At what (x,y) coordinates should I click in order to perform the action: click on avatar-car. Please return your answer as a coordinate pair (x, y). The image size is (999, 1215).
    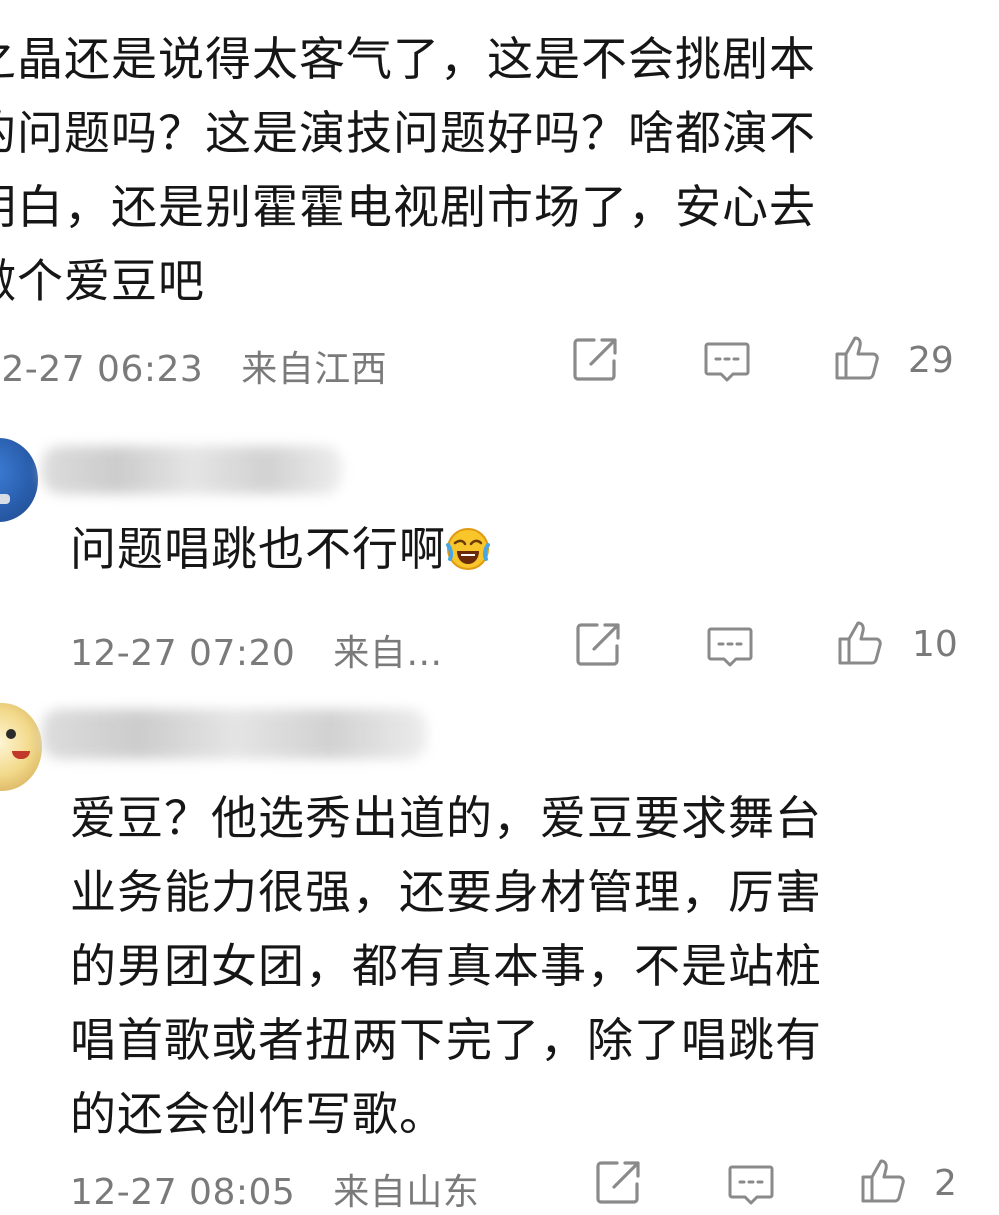
    Looking at the image, I should click on (5, 499).